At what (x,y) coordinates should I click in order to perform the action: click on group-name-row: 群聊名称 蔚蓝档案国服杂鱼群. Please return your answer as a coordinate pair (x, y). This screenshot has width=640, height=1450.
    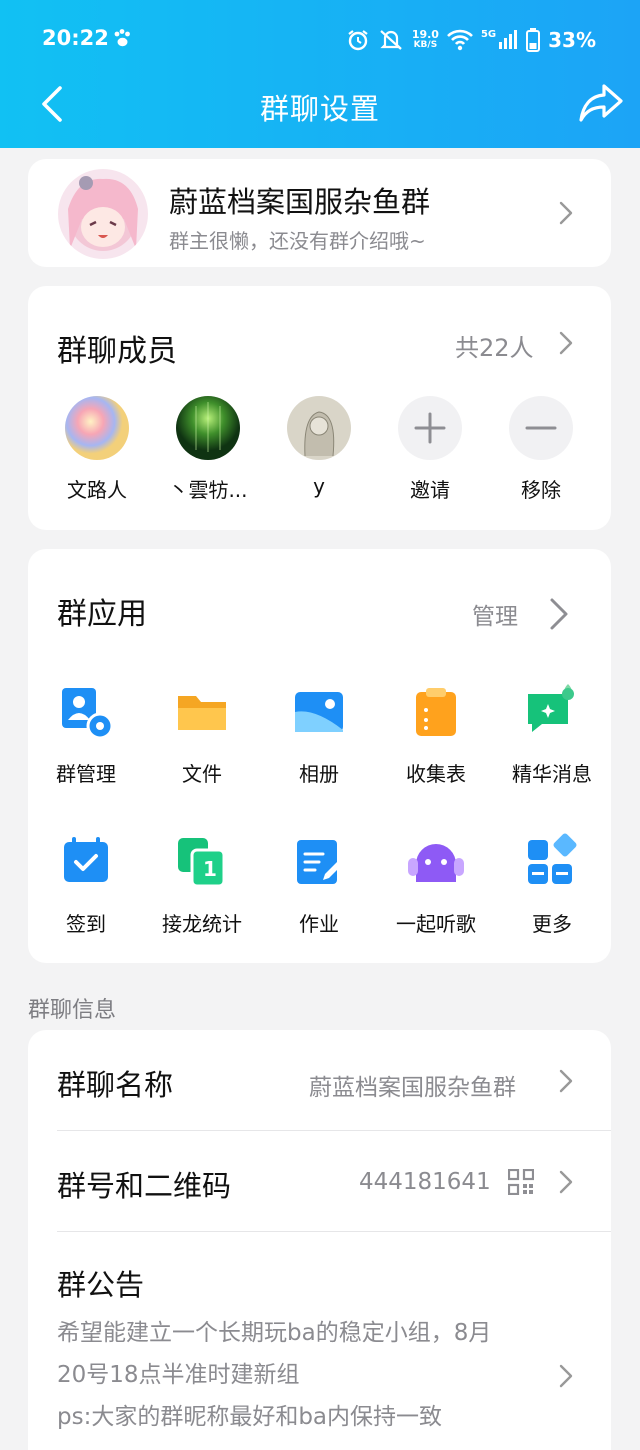
    Looking at the image, I should click on (319, 1080).